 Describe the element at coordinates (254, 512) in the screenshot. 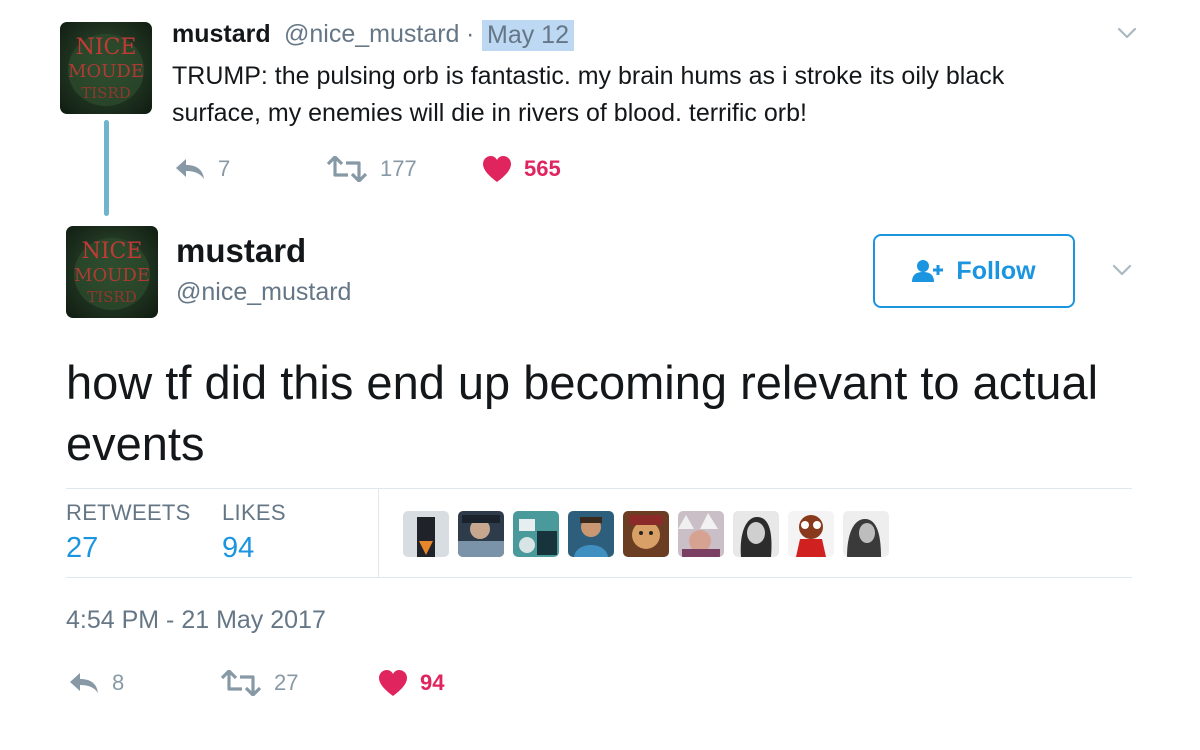

I see `likes-label: LIKES` at that location.